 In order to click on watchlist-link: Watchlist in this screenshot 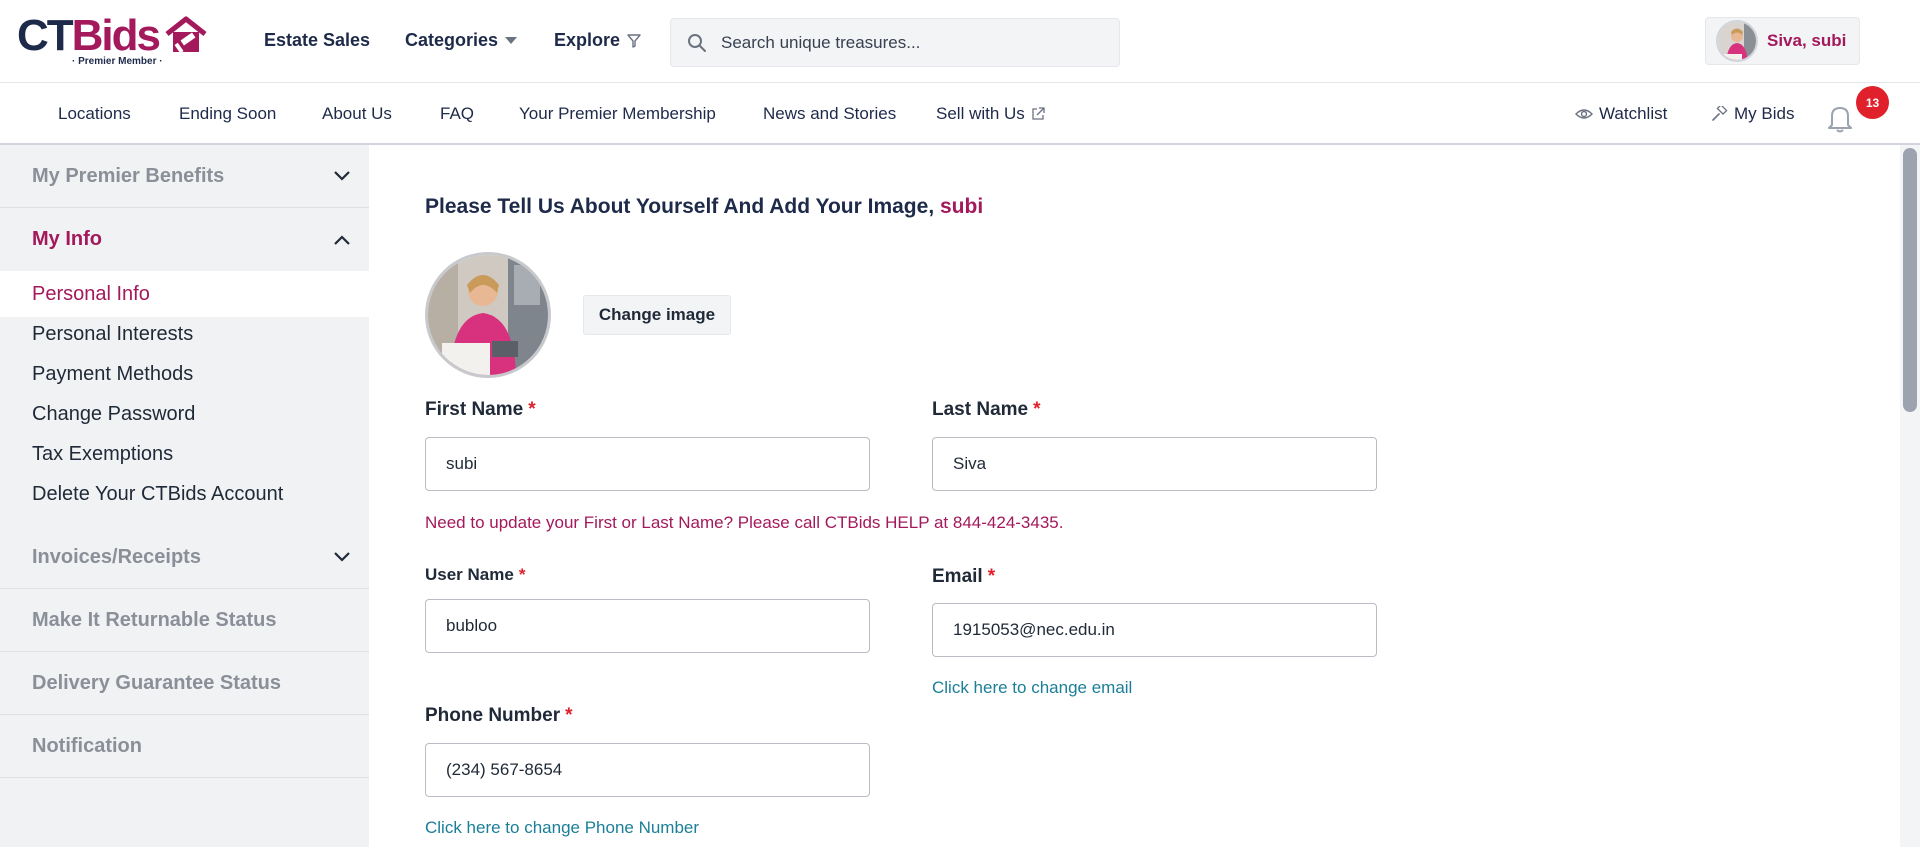, I will do `click(1621, 114)`.